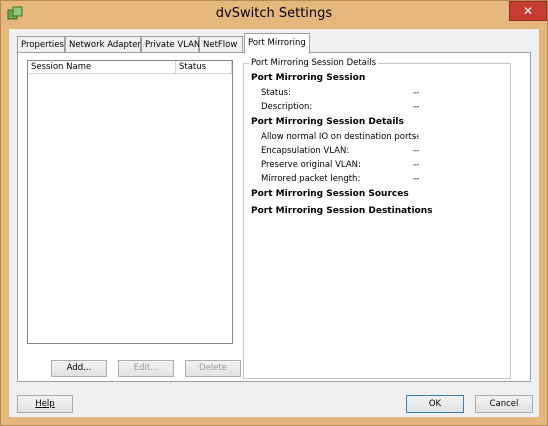  Describe the element at coordinates (342, 211) in the screenshot. I see `destinations-heading: Port Mirroring Session Destinations` at that location.